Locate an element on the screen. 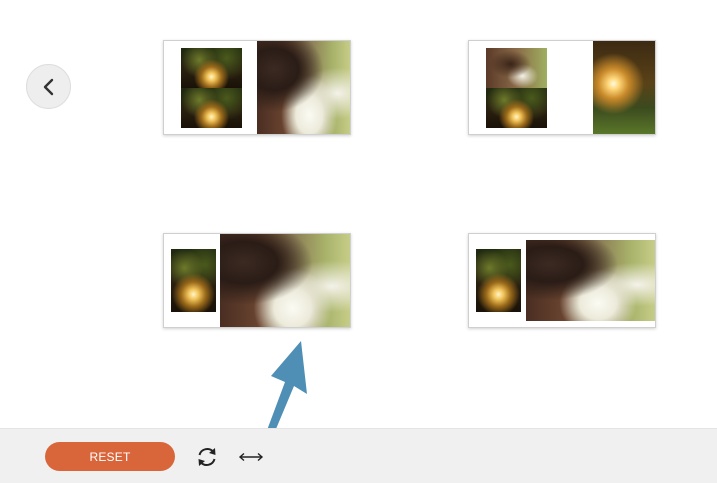 Image resolution: width=717 pixels, height=483 pixels. refresh-button is located at coordinates (207, 457).